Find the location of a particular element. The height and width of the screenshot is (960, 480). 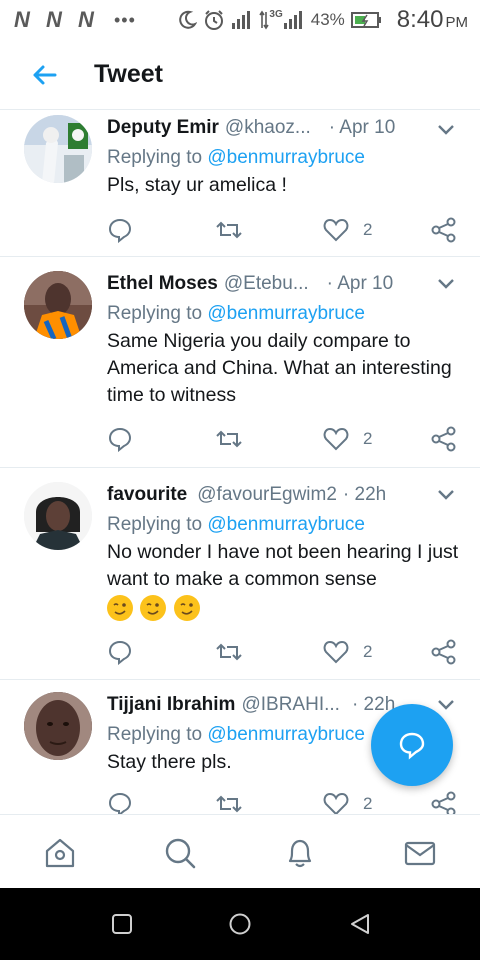

share-icon is located at coordinates (443, 652).